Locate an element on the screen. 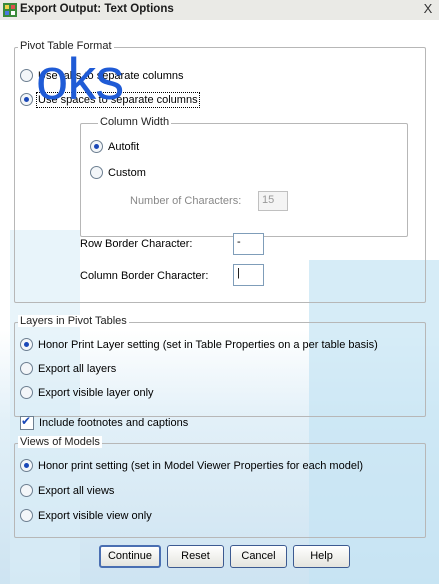 The image size is (439, 584). checkbox-label: Include footnotes and captions is located at coordinates (114, 423).